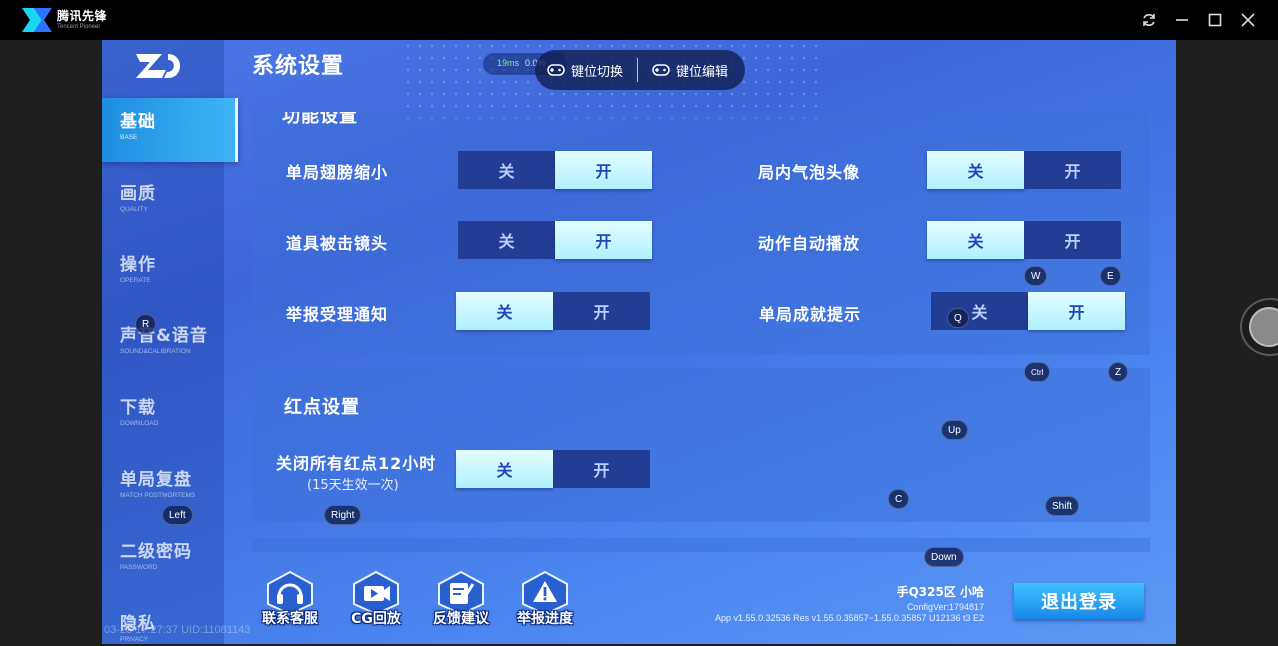  I want to click on sidebar-item-sublabel: SOUND&CALIBRATION, so click(155, 351).